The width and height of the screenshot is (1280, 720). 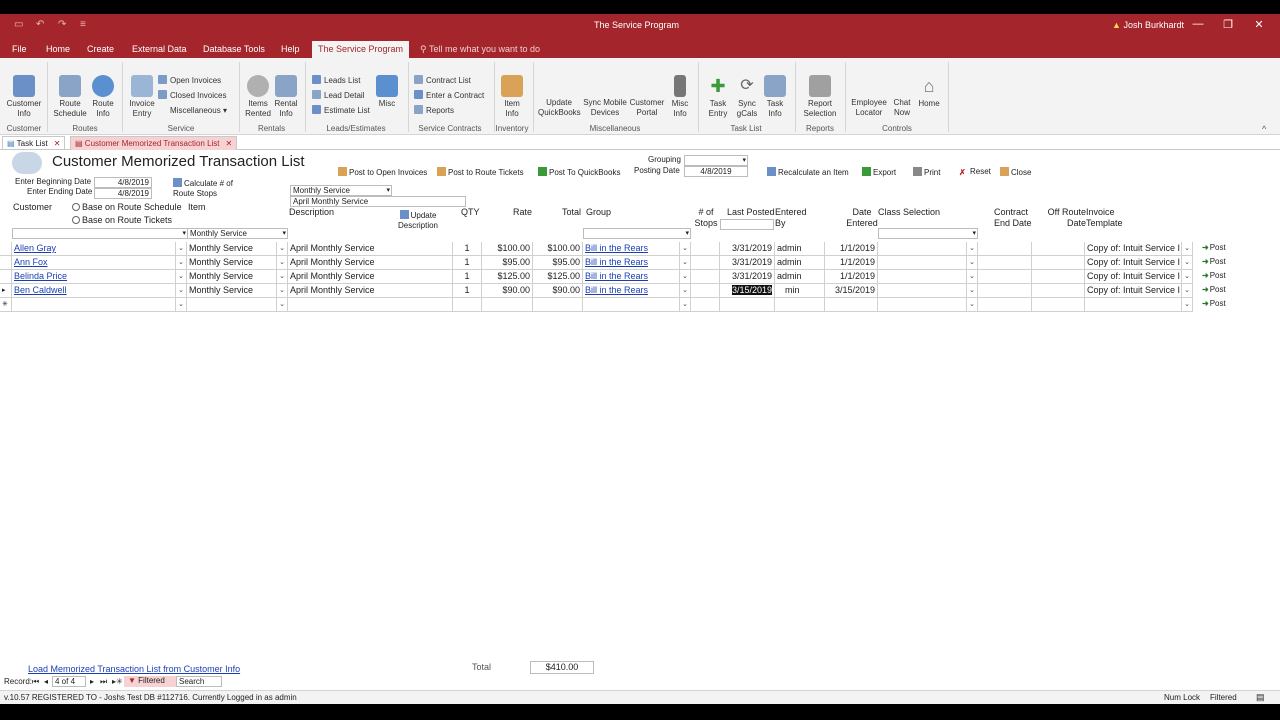 What do you see at coordinates (1259, 24) in the screenshot?
I see `close-window-button: ✕` at bounding box center [1259, 24].